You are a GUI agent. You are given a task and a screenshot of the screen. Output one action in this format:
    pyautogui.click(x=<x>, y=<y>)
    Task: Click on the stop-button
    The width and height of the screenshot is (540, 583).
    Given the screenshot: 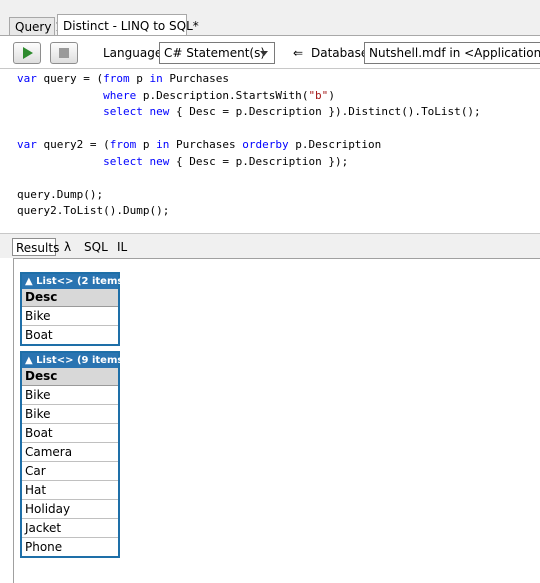 What is the action you would take?
    pyautogui.click(x=64, y=53)
    